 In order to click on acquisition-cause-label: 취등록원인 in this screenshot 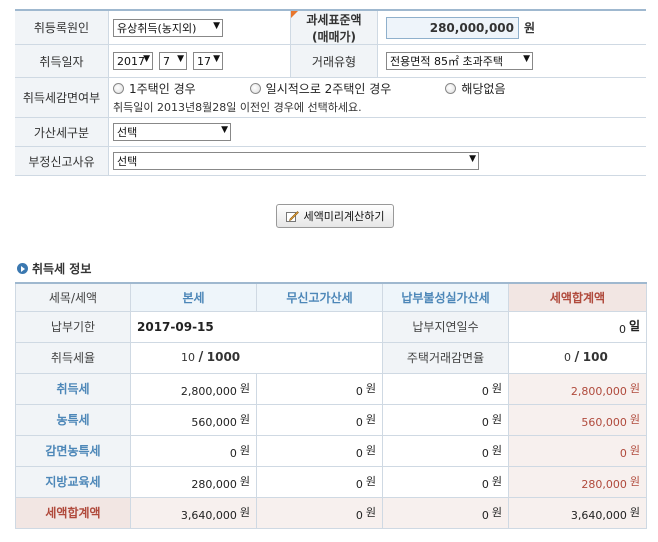, I will do `click(62, 27)`.